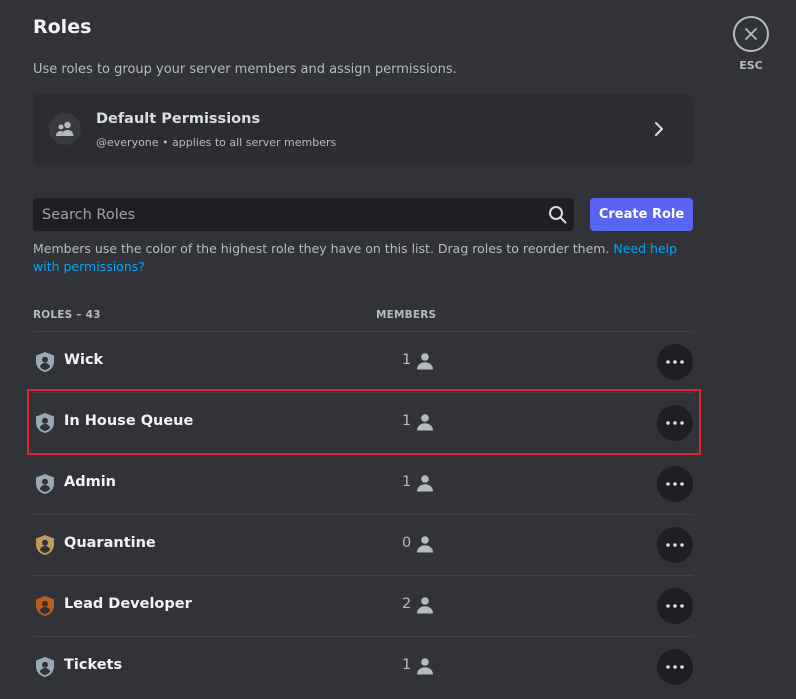 This screenshot has height=699, width=796. Describe the element at coordinates (363, 361) in the screenshot. I see `role-row: Wick 1` at that location.